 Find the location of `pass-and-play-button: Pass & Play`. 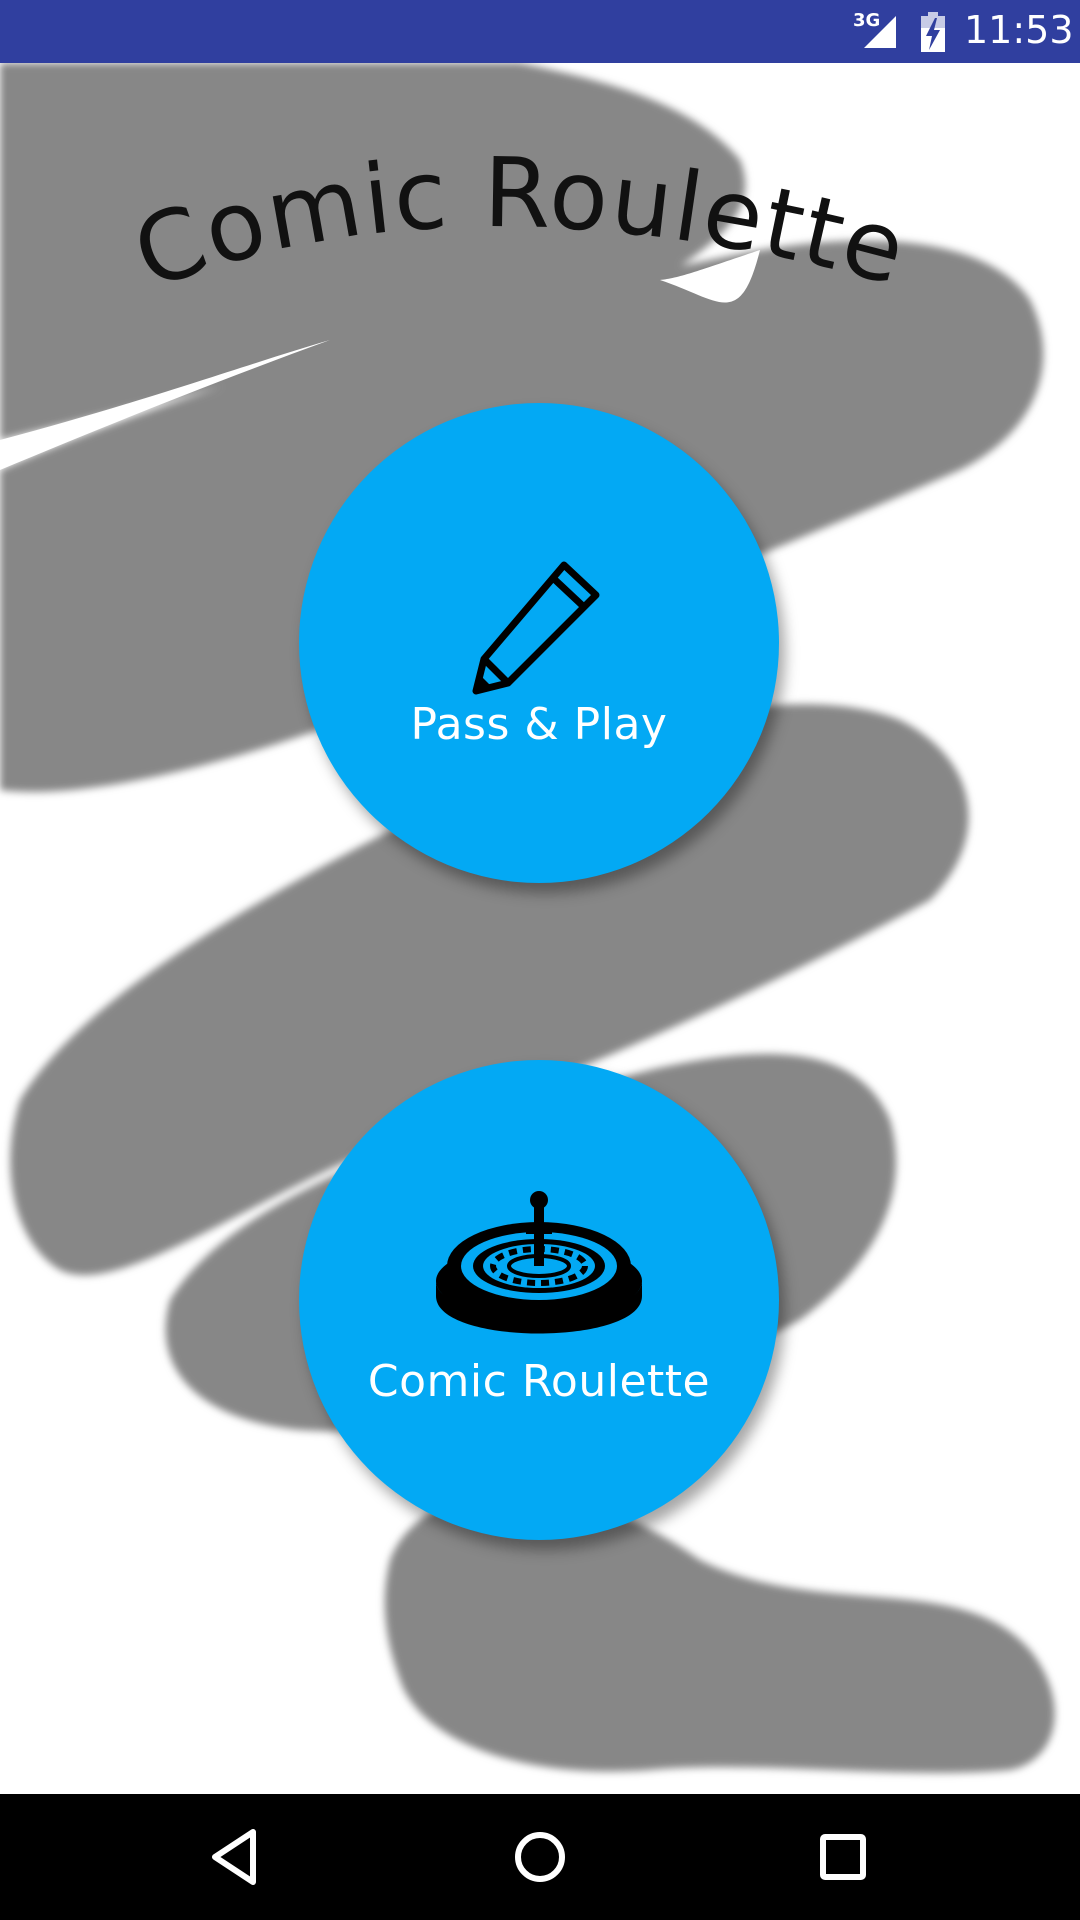

pass-and-play-button: Pass & Play is located at coordinates (539, 643).